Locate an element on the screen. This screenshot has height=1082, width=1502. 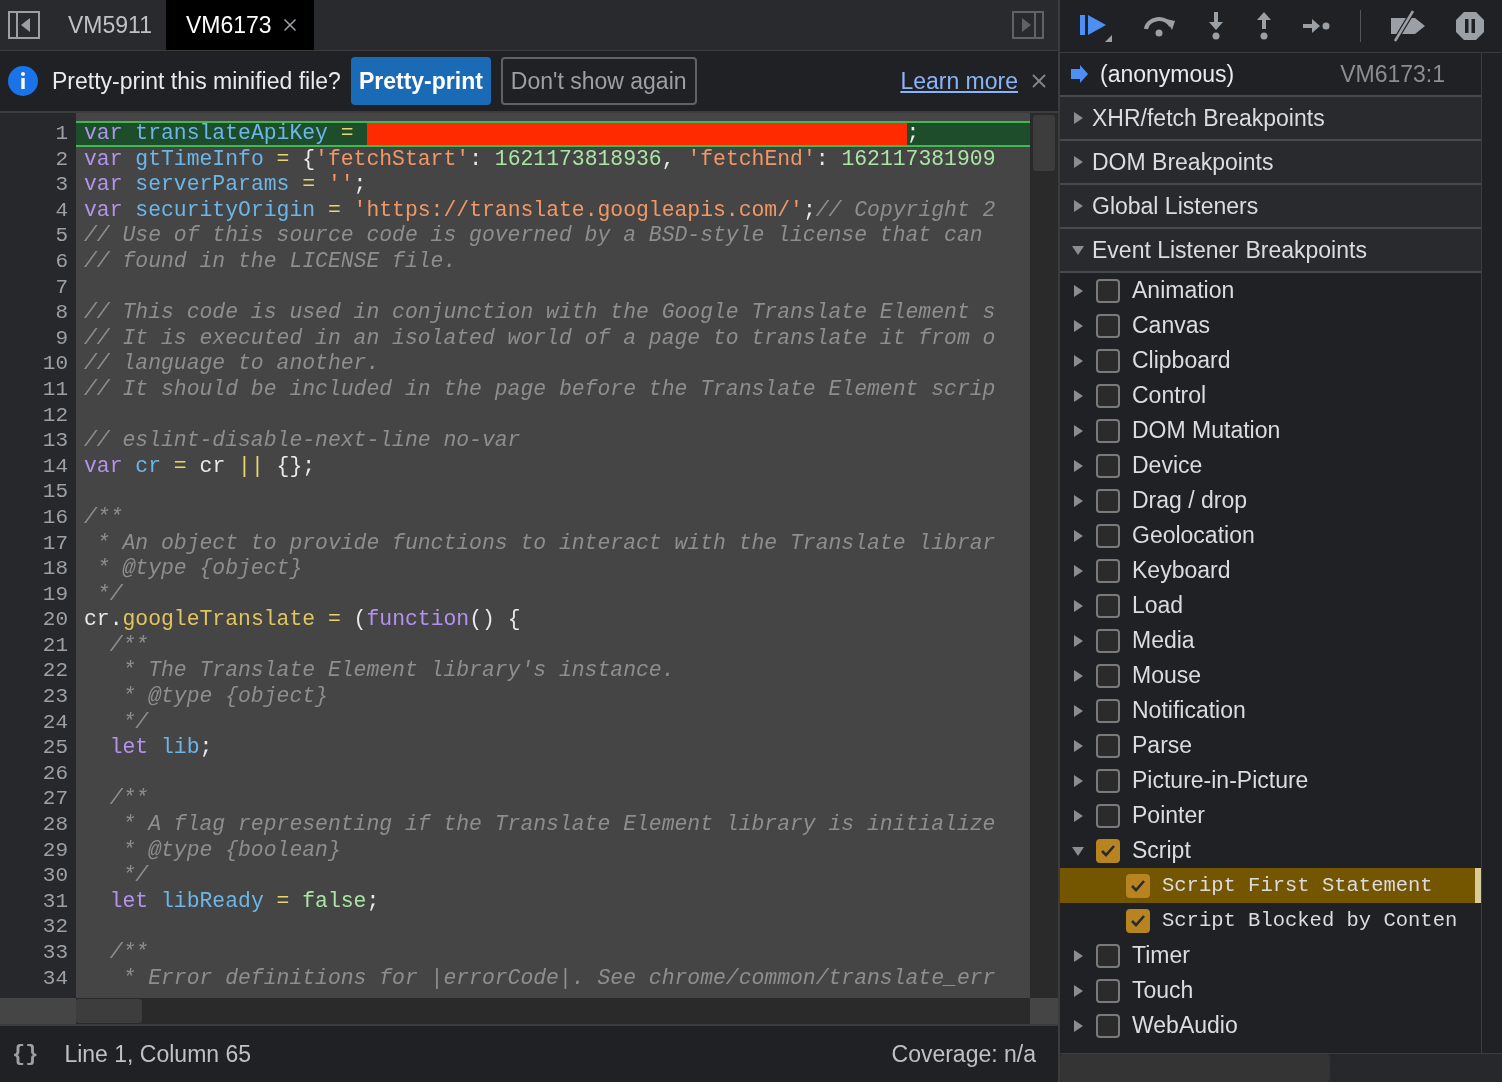
breakpoint-category: Drag / drop is located at coordinates (1270, 500).